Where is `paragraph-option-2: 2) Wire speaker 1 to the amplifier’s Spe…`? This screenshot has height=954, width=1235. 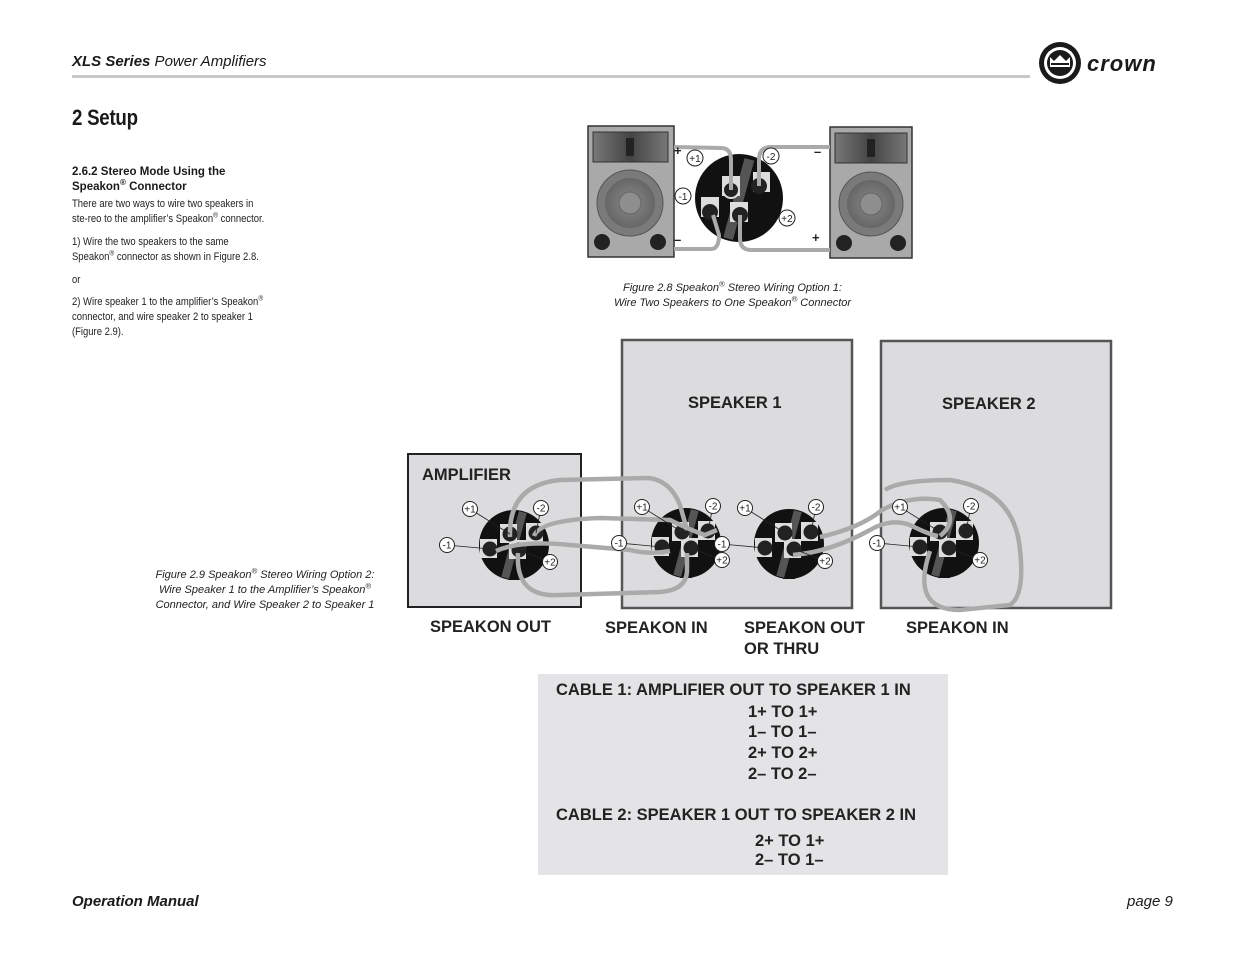
paragraph-option-2: 2) Wire speaker 1 to the amplifier’s Spe… is located at coordinates (168, 315).